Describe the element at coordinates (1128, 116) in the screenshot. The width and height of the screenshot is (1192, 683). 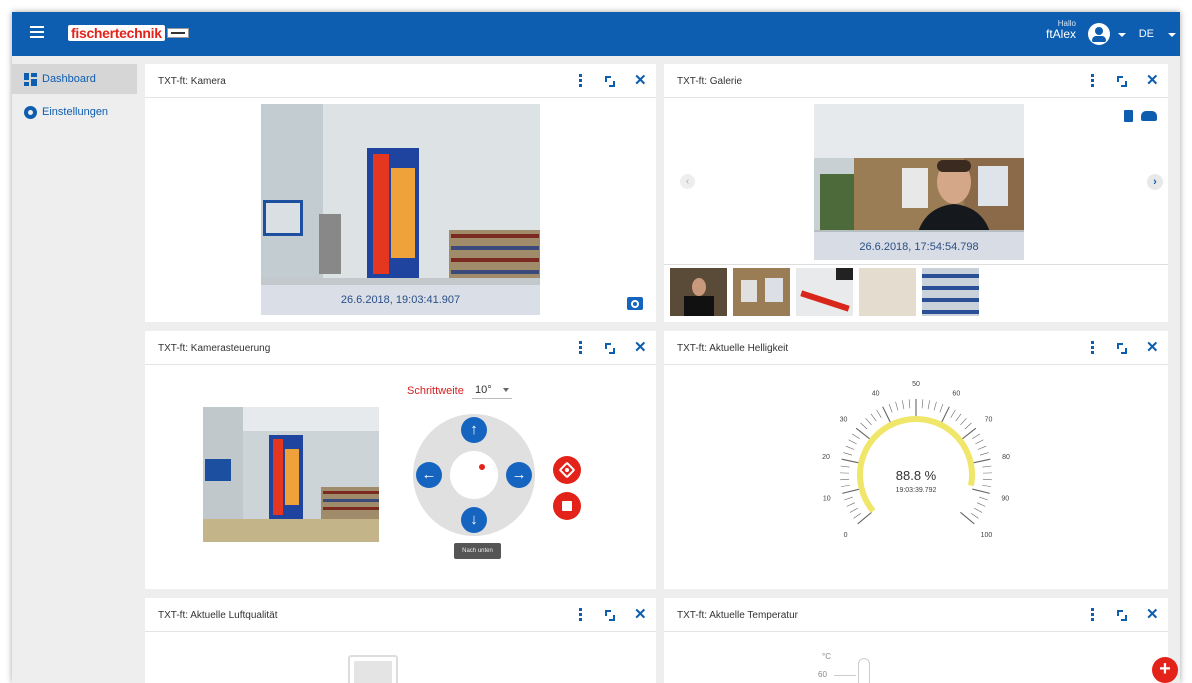
I see `delete-icon` at that location.